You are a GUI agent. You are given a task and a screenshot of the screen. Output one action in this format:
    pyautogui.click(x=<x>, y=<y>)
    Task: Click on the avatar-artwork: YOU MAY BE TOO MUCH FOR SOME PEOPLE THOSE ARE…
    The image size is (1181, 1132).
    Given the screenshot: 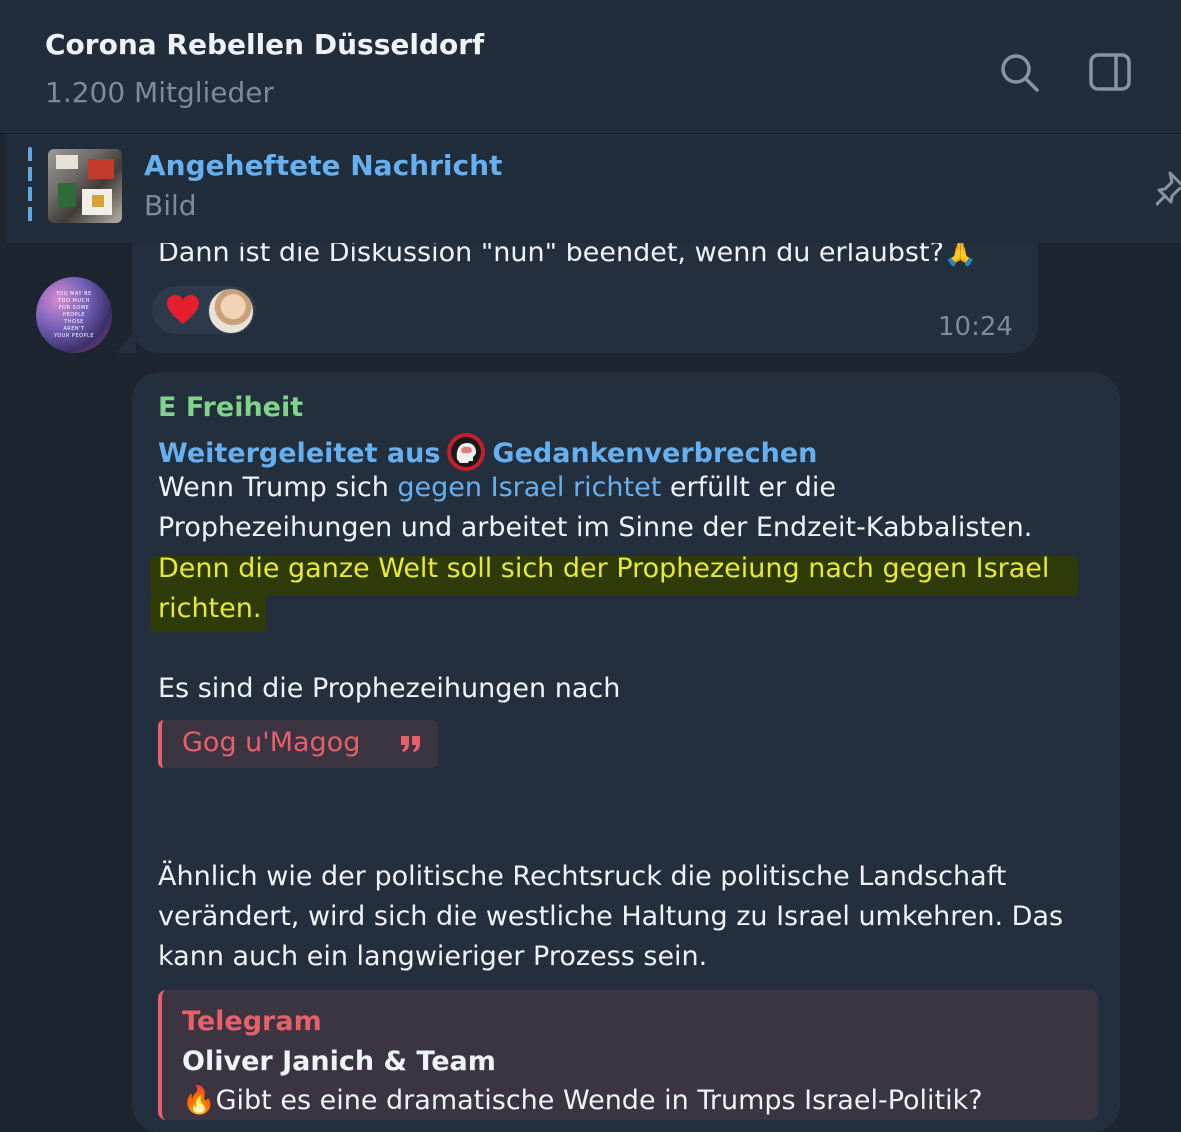 What is the action you would take?
    pyautogui.click(x=73, y=315)
    